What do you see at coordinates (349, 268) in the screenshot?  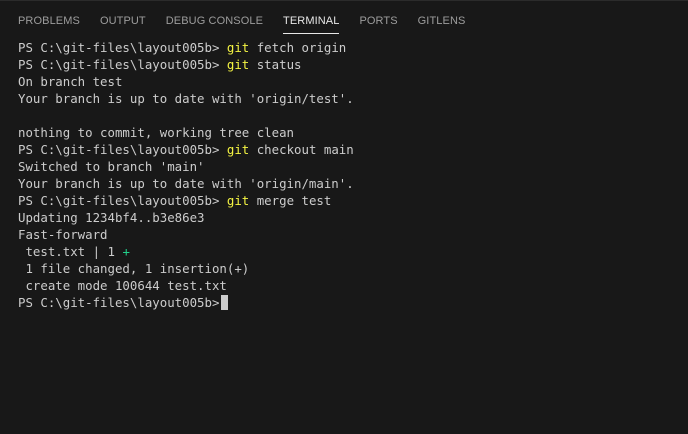 I see `terminal-line: 1 file changed, 1 insertion(+)` at bounding box center [349, 268].